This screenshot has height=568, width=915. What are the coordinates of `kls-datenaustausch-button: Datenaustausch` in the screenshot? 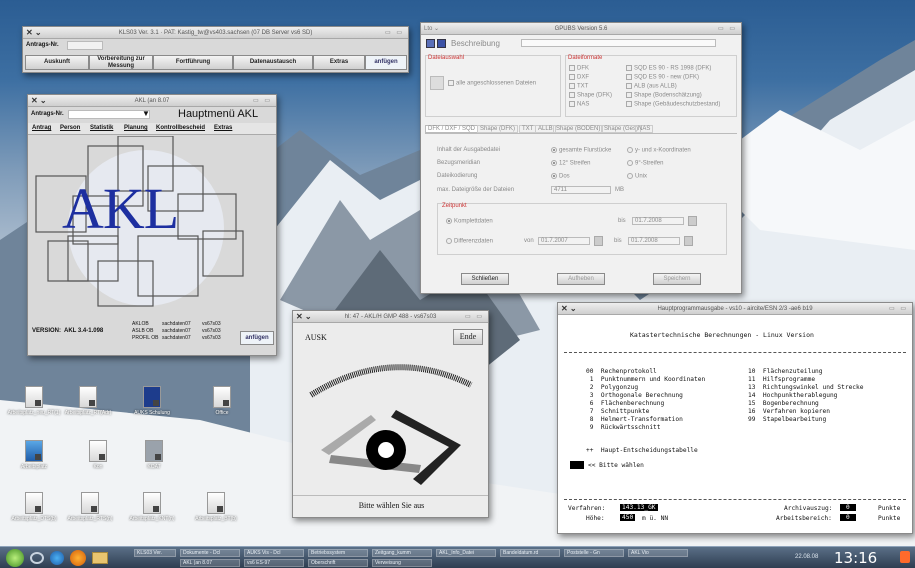 It's located at (273, 62).